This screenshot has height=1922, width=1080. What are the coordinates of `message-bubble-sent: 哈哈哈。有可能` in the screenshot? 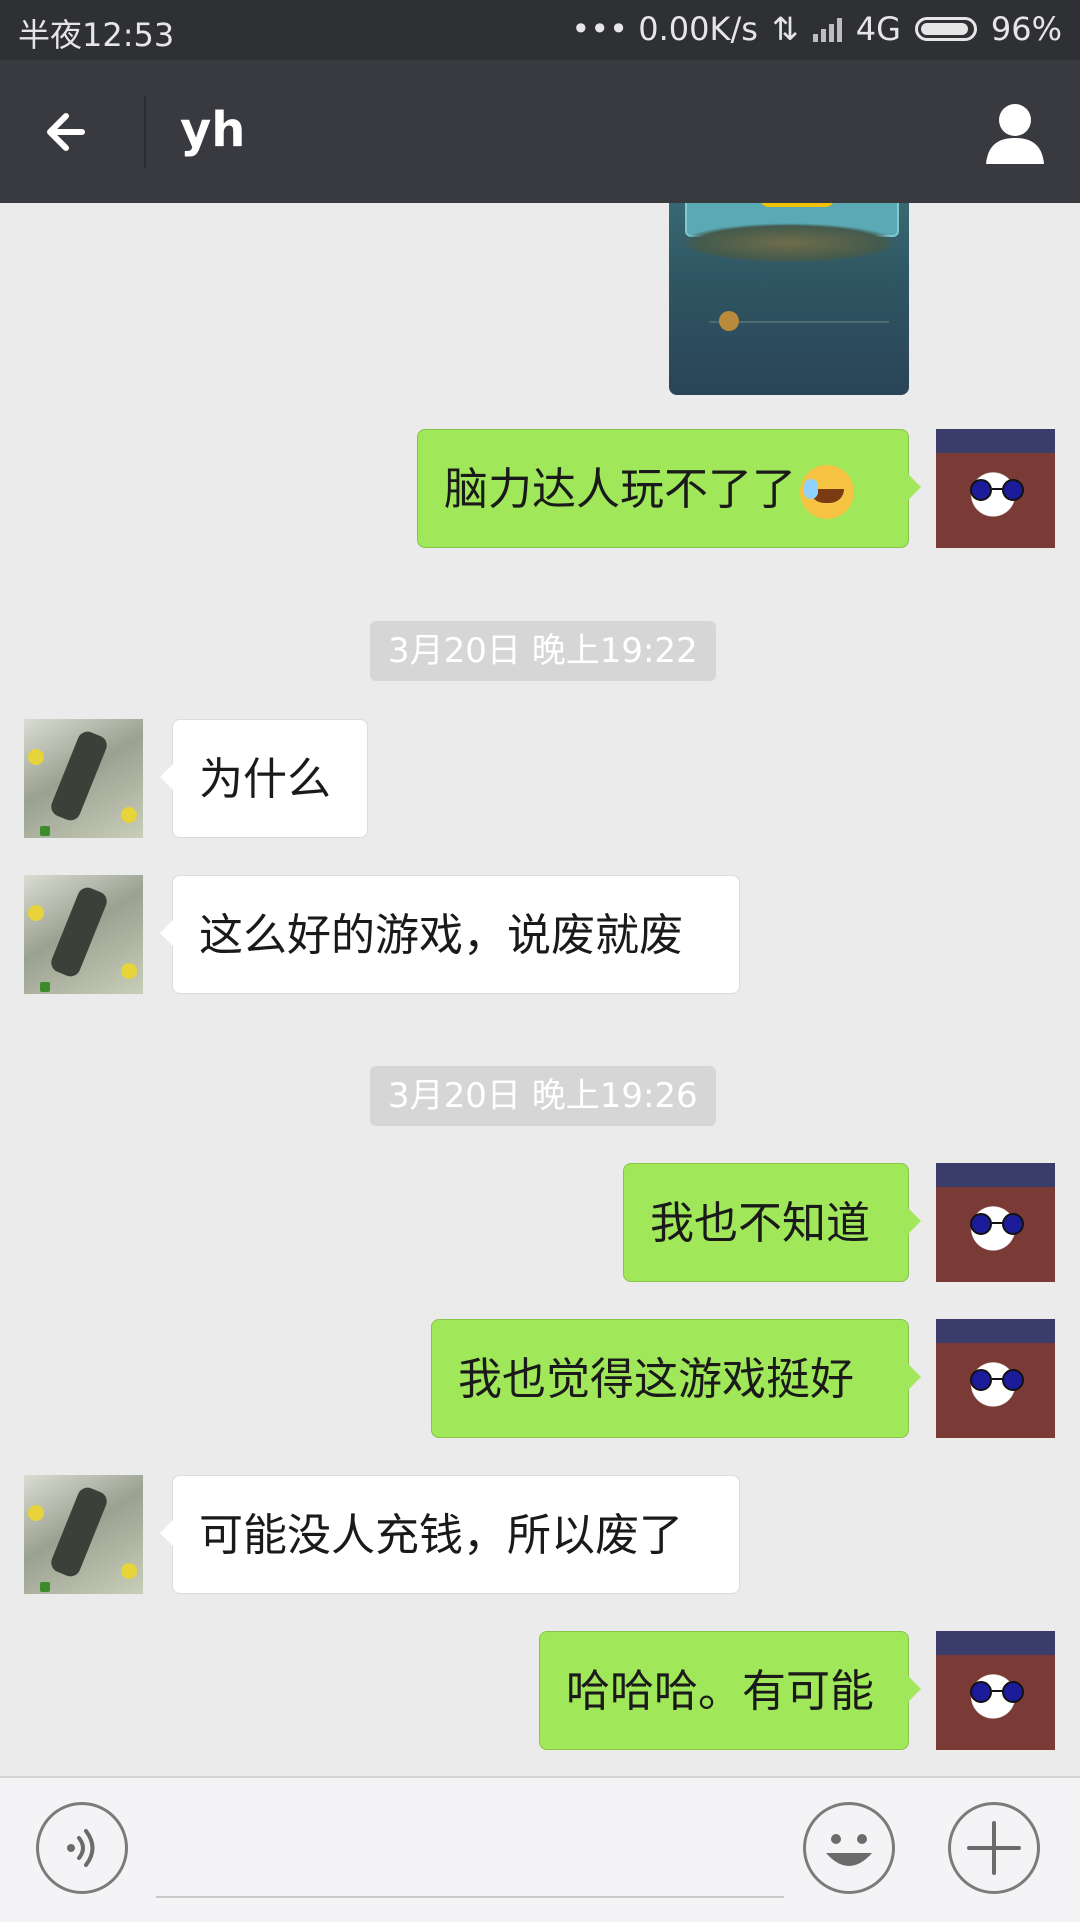 It's located at (730, 1690).